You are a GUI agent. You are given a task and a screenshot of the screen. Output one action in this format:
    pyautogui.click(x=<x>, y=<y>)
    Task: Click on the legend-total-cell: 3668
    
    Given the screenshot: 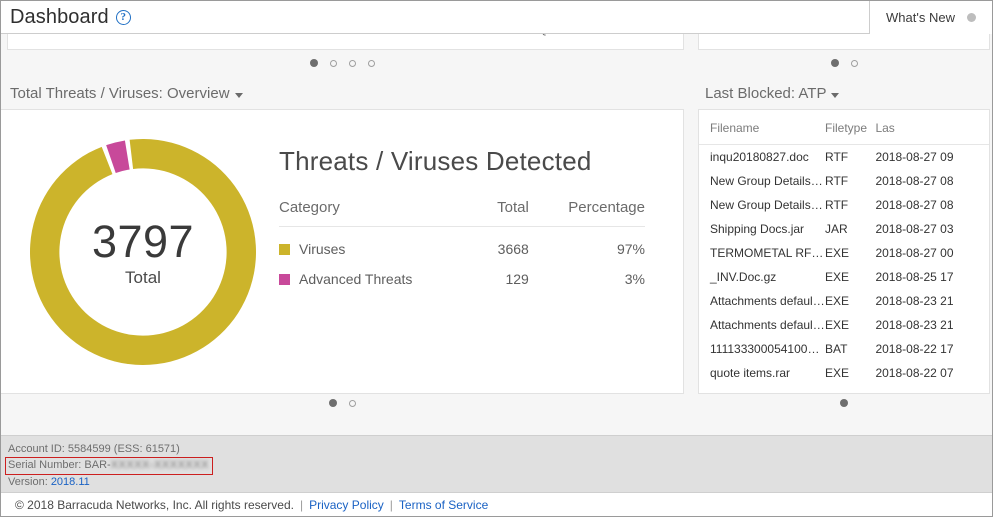 What is the action you would take?
    pyautogui.click(x=513, y=249)
    